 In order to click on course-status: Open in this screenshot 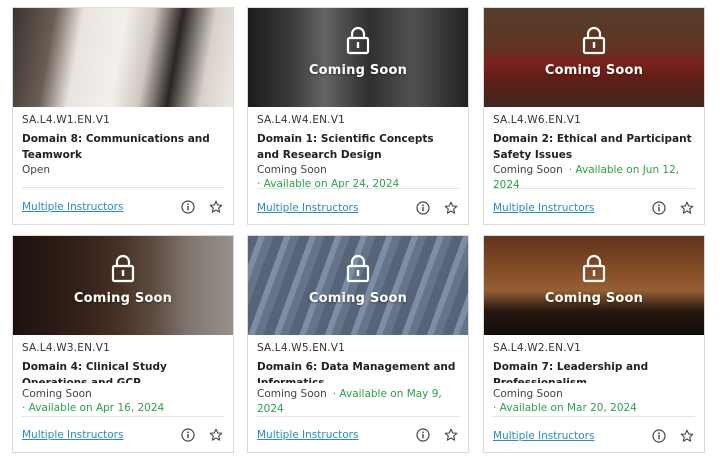, I will do `click(123, 170)`.